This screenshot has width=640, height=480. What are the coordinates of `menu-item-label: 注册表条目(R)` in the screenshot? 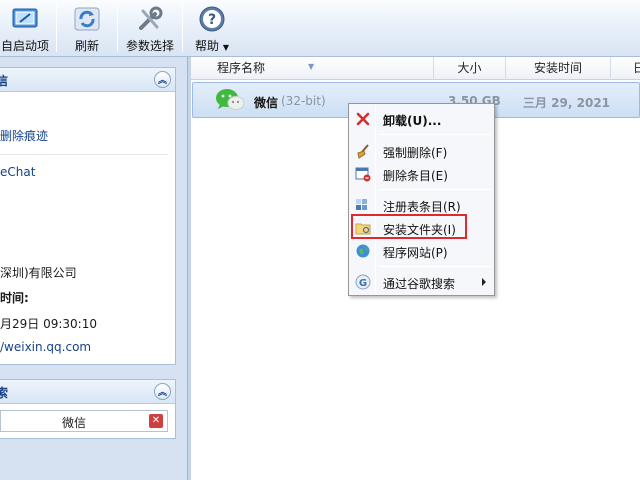 It's located at (422, 207).